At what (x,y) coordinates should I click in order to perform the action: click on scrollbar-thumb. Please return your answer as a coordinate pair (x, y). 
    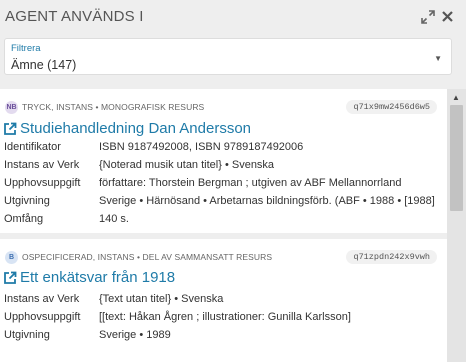
    Looking at the image, I should click on (456, 158).